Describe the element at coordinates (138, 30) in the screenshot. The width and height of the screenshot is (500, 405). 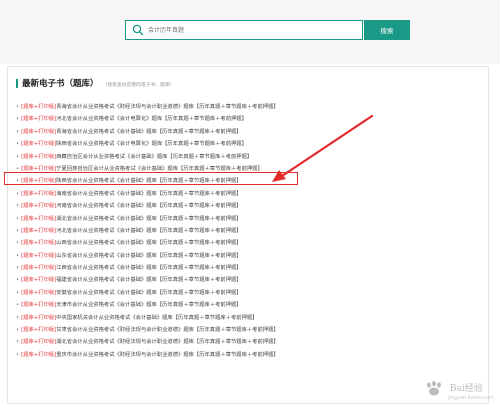
I see `search-icon` at that location.